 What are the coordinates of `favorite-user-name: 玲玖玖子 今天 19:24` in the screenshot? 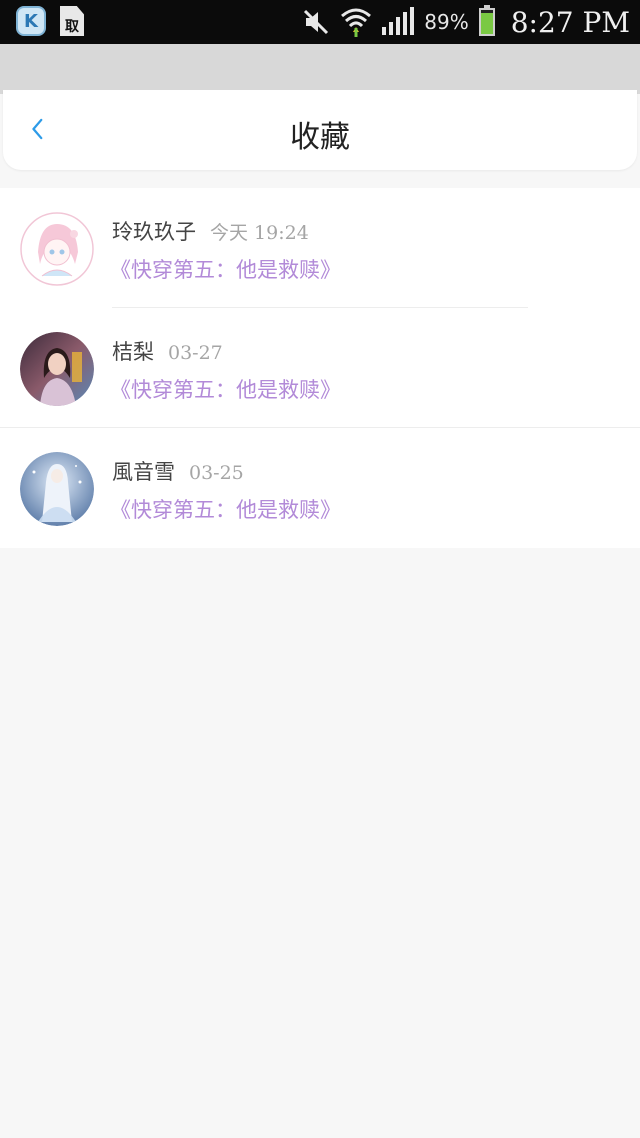 It's located at (210, 231).